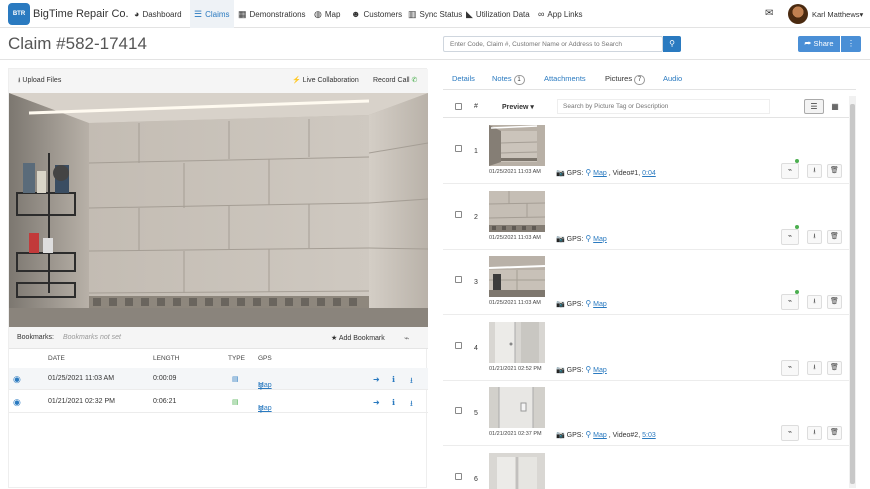 The height and width of the screenshot is (489, 870). I want to click on user-name: Karl Matthews, so click(836, 14).